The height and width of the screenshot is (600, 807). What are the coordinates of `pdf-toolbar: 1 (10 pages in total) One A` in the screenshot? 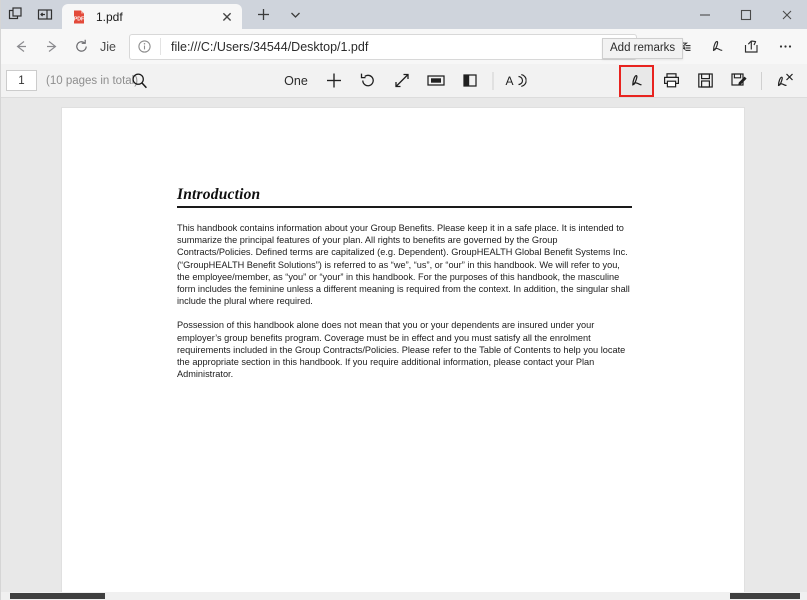 It's located at (403, 81).